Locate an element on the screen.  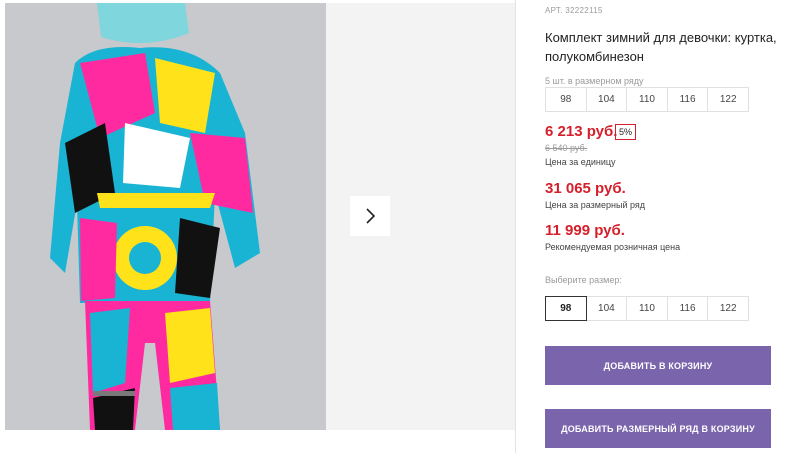
size-option-98: 98 is located at coordinates (566, 308).